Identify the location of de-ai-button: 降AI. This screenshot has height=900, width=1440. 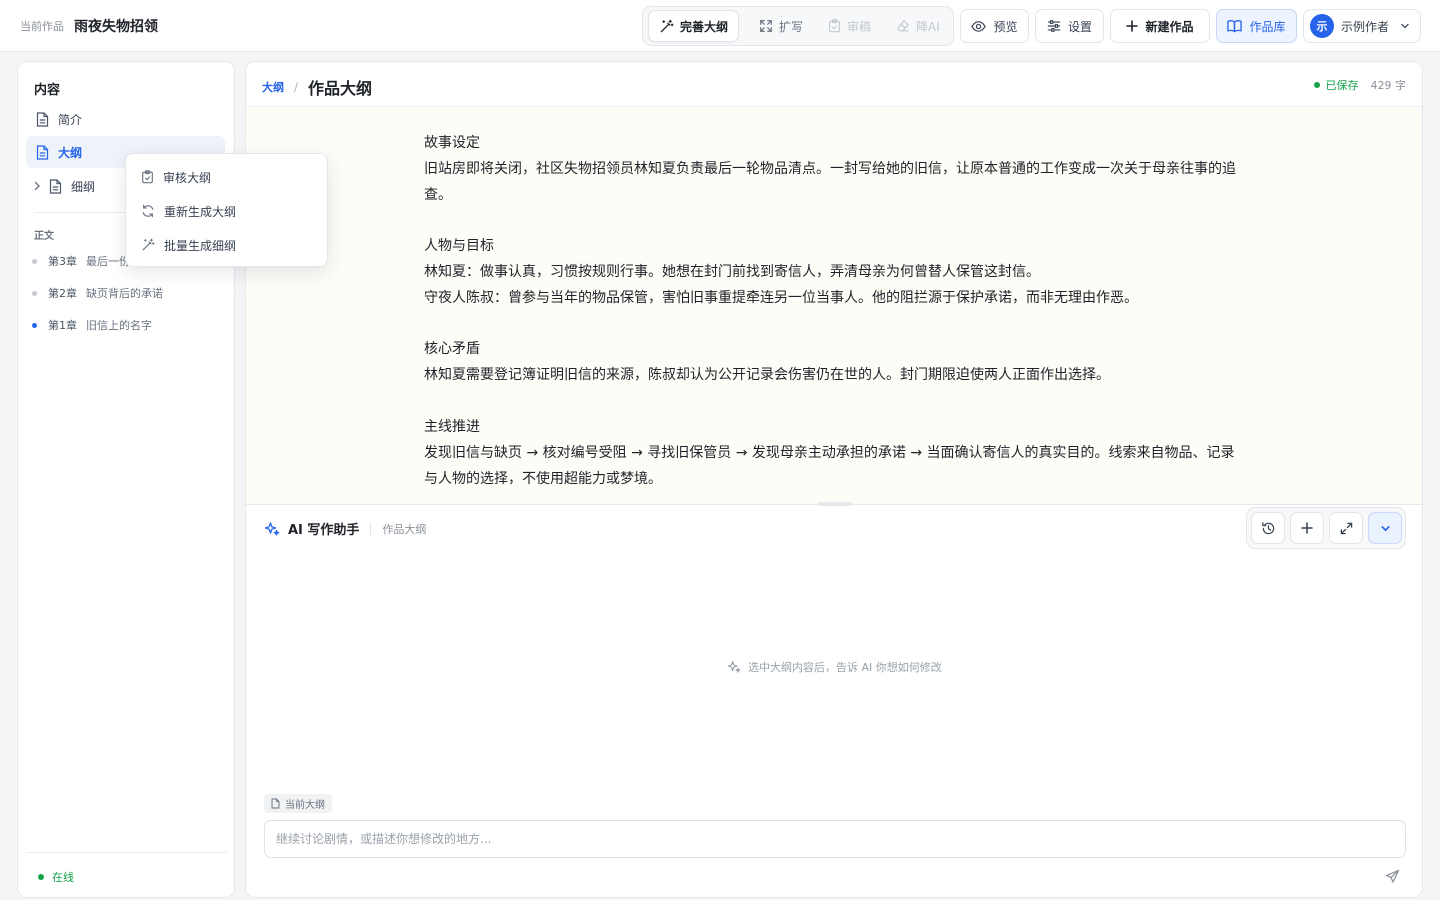
(918, 26).